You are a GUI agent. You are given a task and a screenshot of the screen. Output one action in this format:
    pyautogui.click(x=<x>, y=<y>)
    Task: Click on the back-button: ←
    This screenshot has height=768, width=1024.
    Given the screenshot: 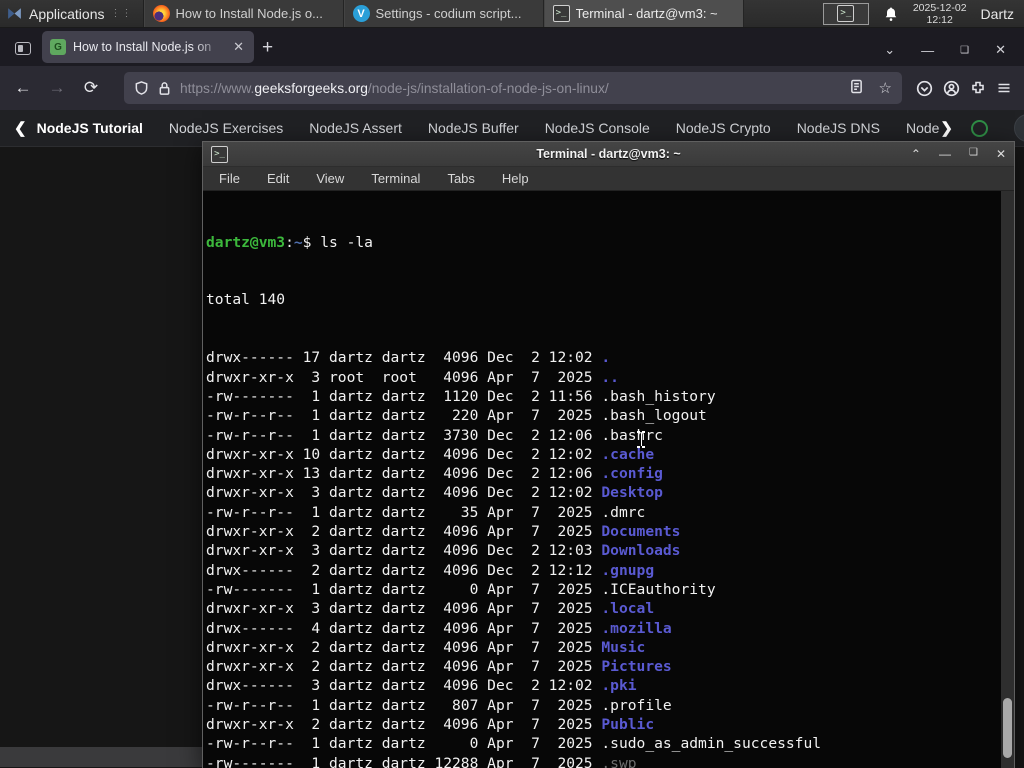 What is the action you would take?
    pyautogui.click(x=23, y=88)
    